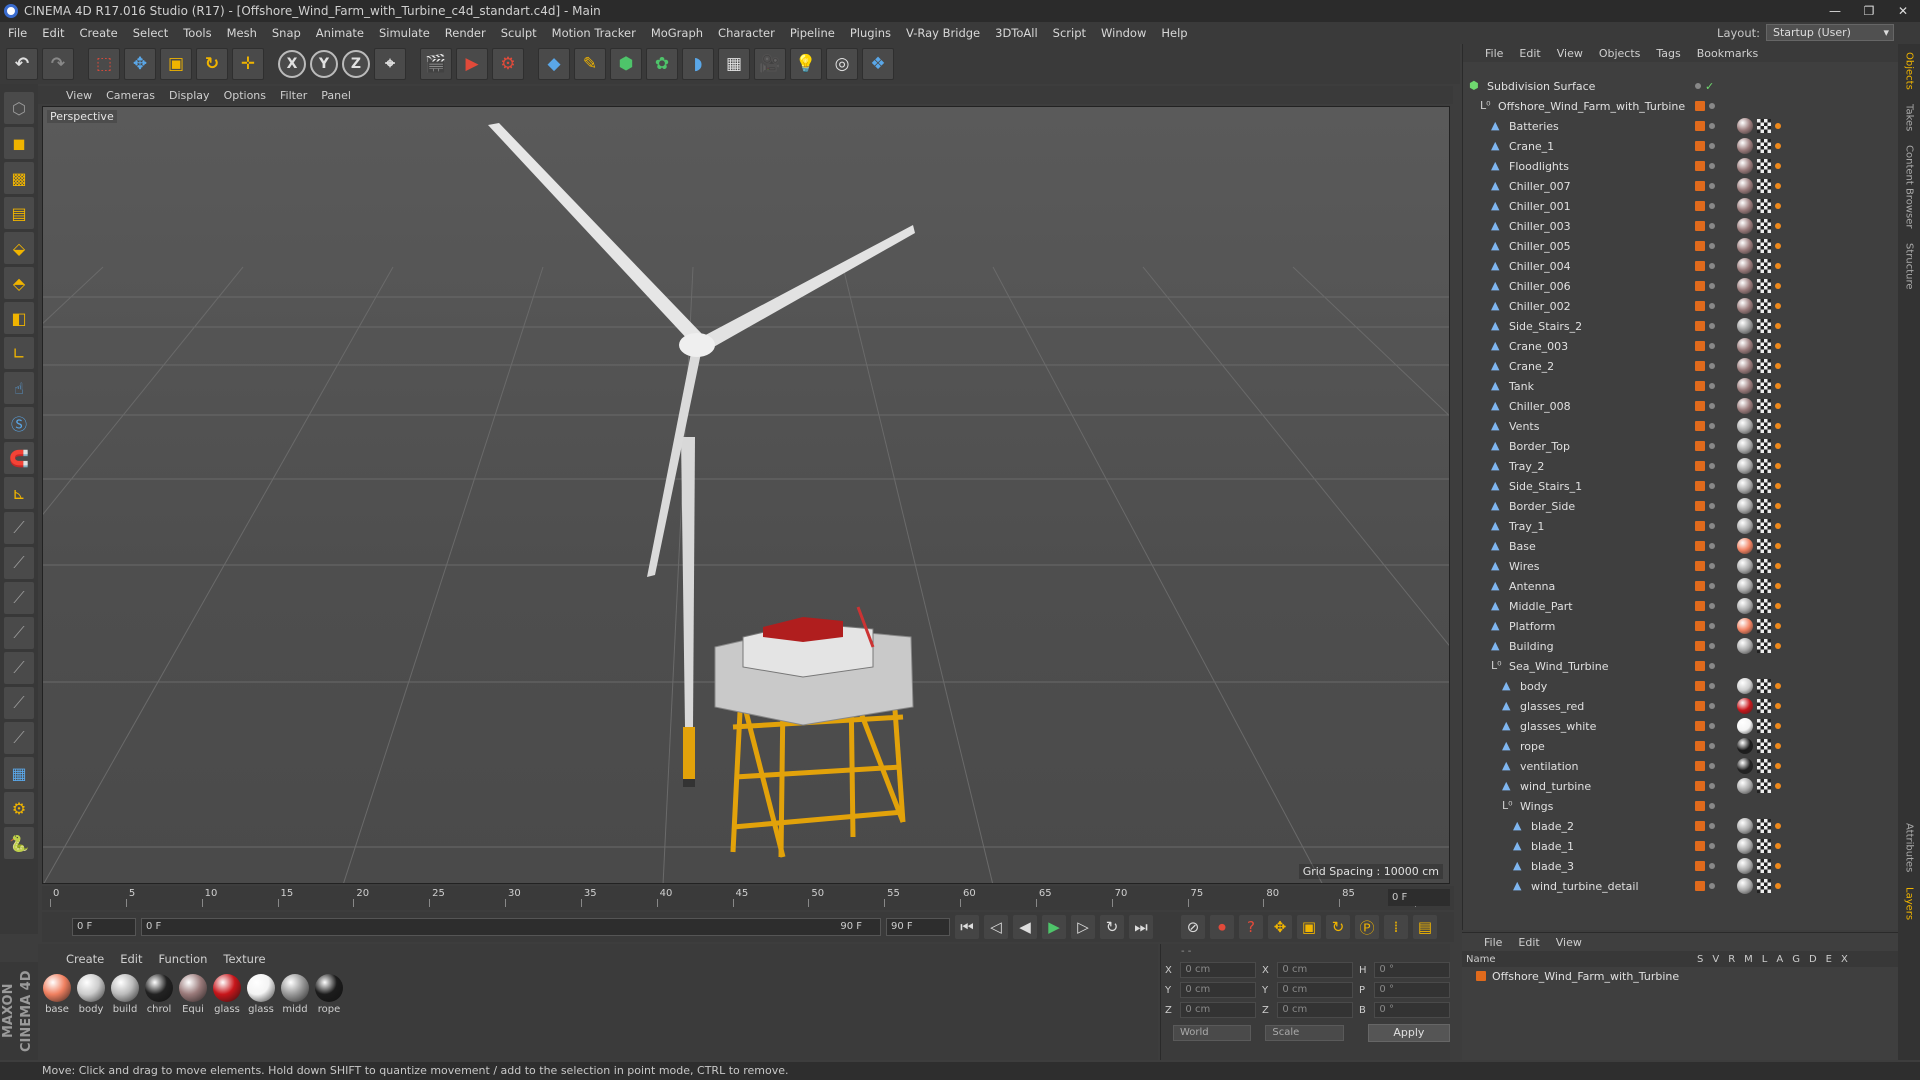 This screenshot has height=1080, width=1920. I want to click on rotate-tool-icon: ↻, so click(212, 64).